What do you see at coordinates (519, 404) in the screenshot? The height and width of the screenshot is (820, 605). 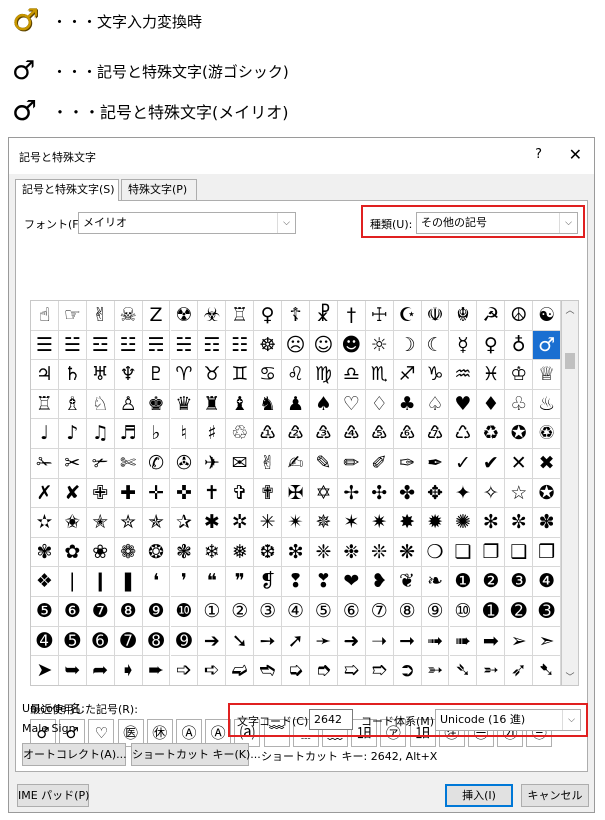 I see `symbol-cell: ♧` at bounding box center [519, 404].